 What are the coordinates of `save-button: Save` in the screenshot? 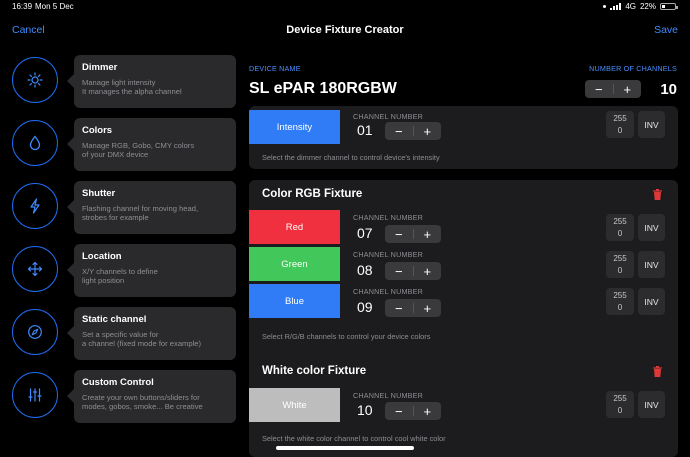 It's located at (666, 30).